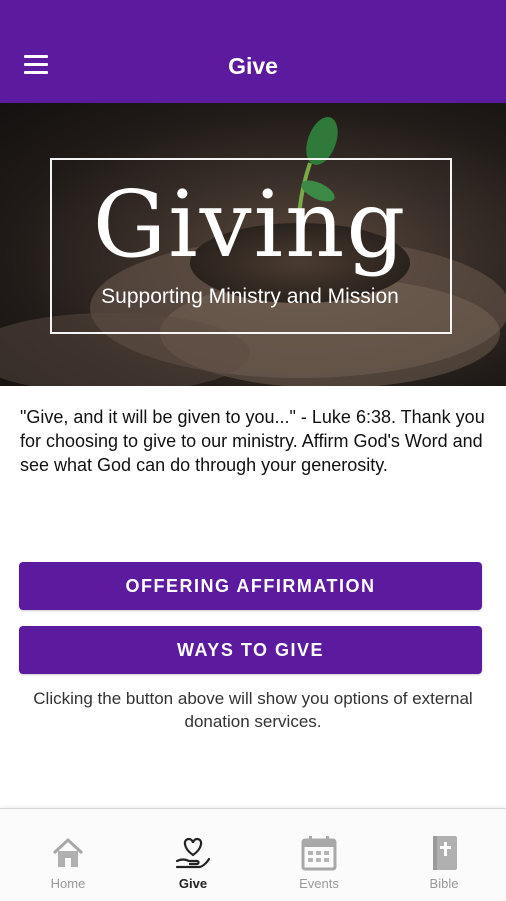  I want to click on home-icon, so click(68, 852).